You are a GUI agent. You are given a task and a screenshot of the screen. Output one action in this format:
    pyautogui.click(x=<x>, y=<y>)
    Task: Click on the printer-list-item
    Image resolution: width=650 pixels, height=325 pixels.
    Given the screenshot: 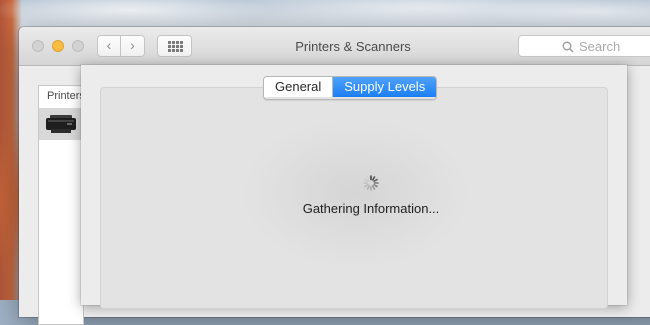 What is the action you would take?
    pyautogui.click(x=61, y=124)
    